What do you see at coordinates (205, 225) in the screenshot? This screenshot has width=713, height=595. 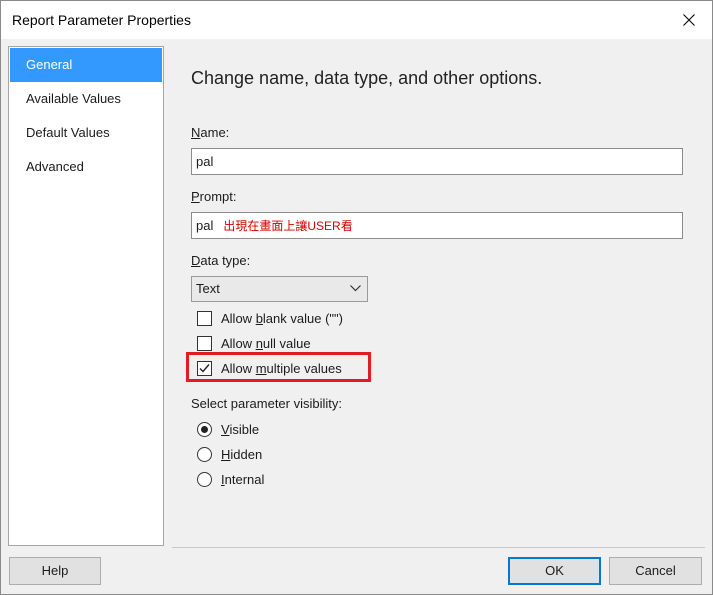 I see `prompt-value: pal` at bounding box center [205, 225].